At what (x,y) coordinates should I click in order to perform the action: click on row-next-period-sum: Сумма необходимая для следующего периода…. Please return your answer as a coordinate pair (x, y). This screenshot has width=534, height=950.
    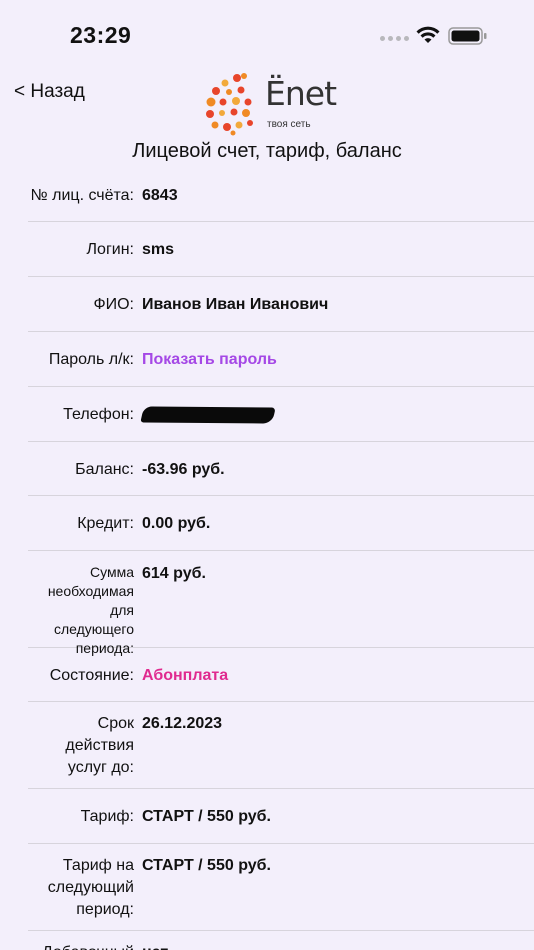
    Looking at the image, I should click on (281, 603).